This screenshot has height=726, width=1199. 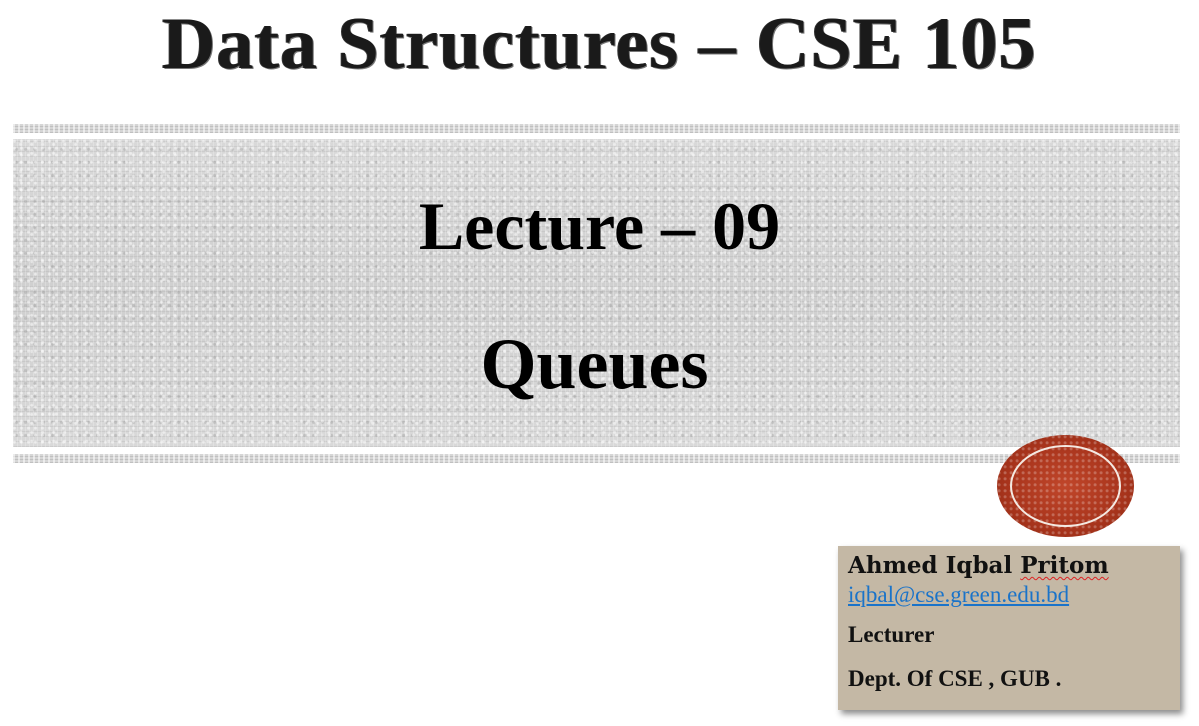 What do you see at coordinates (599, 226) in the screenshot?
I see `lecture-number: Lecture – 09` at bounding box center [599, 226].